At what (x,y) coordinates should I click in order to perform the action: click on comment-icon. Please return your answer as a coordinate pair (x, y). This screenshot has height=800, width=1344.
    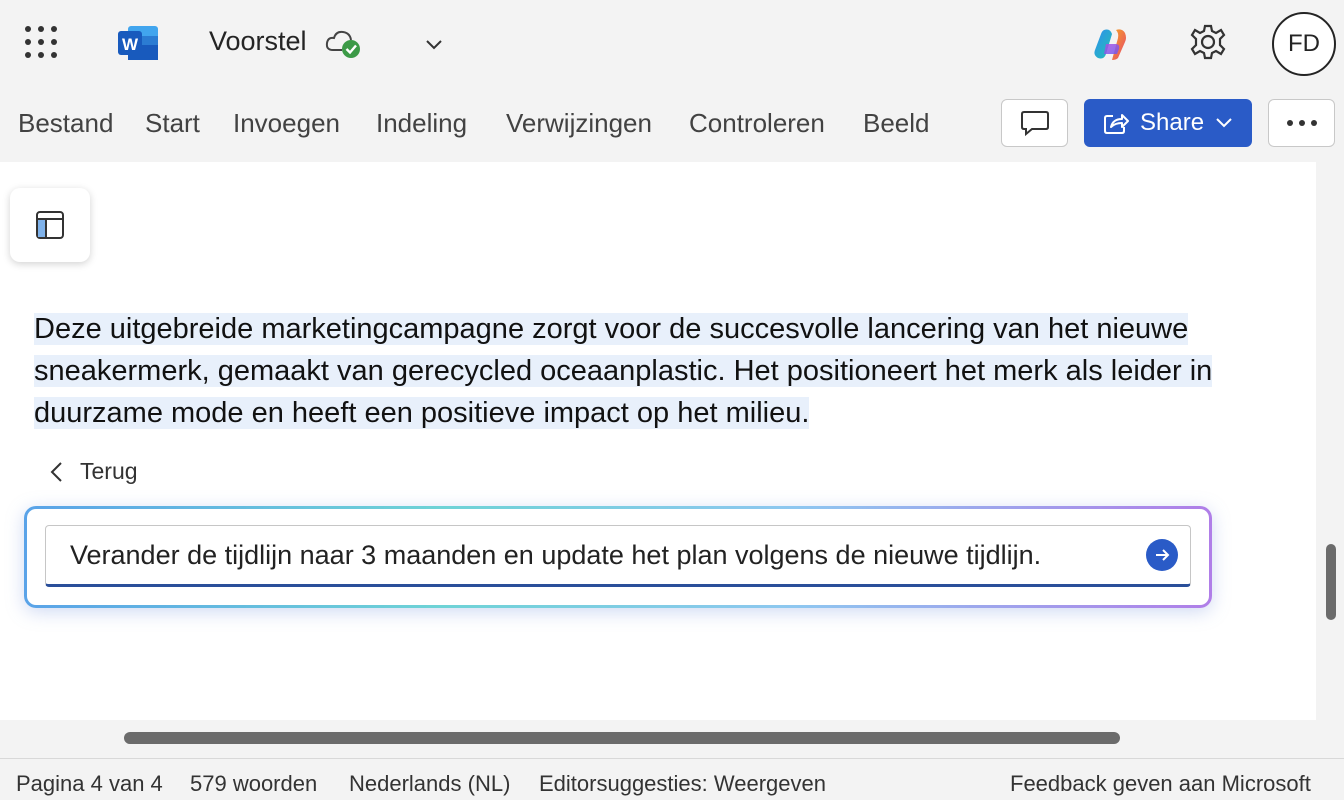
    Looking at the image, I should click on (1034, 124).